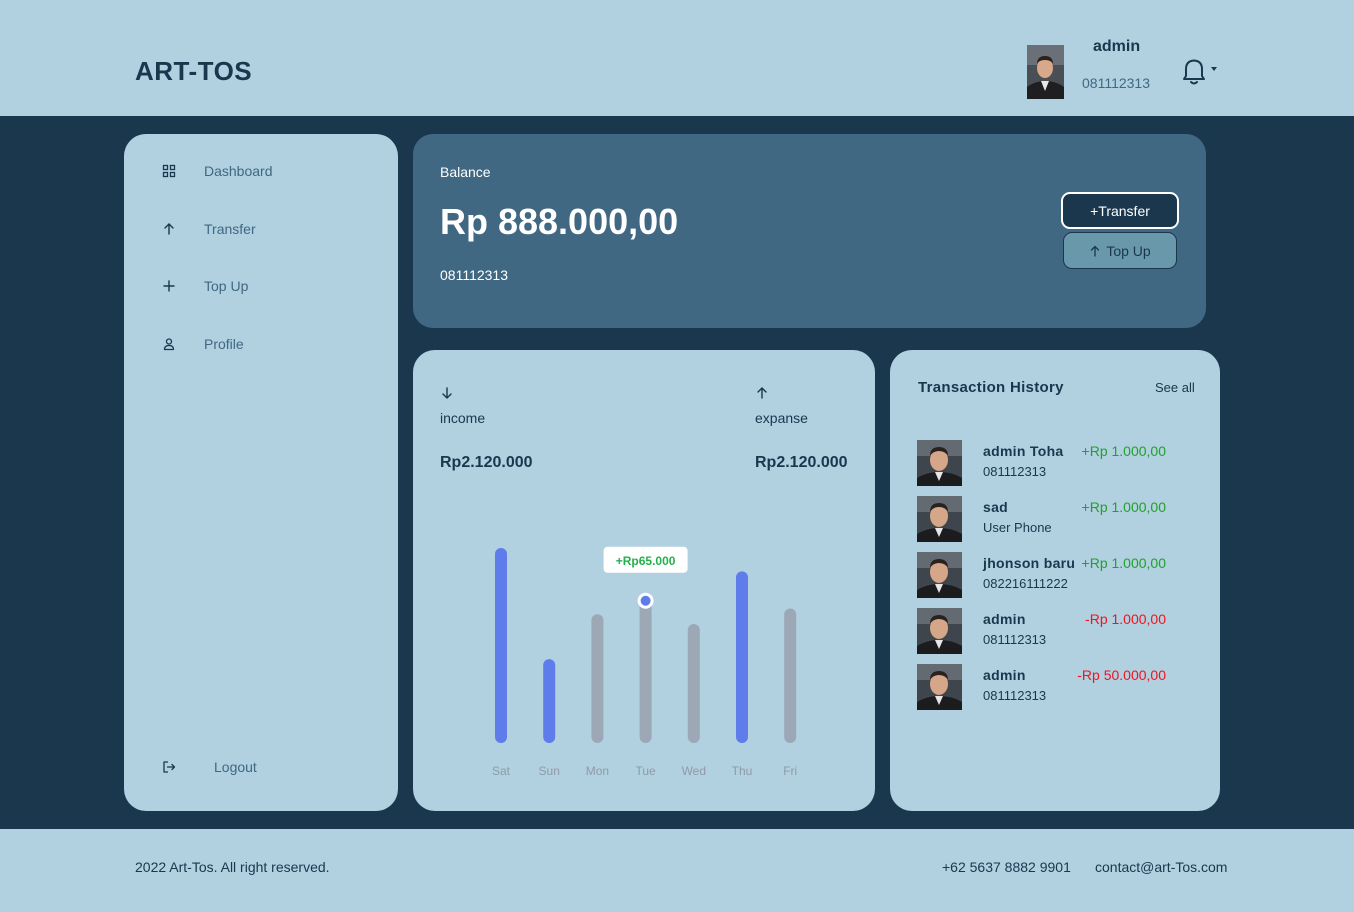 This screenshot has width=1354, height=912. What do you see at coordinates (474, 275) in the screenshot?
I see `balance-phone: 081112313` at bounding box center [474, 275].